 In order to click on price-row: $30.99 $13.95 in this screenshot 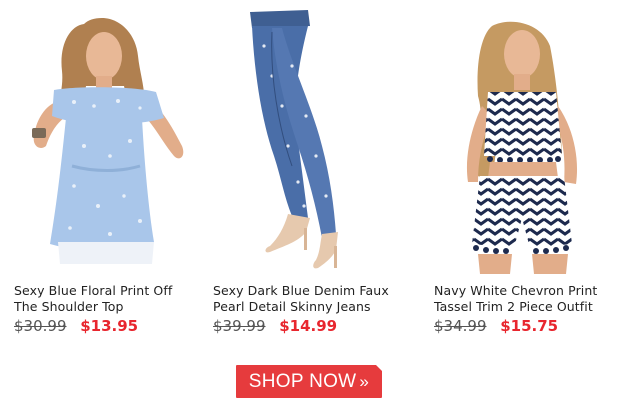, I will do `click(76, 326)`.